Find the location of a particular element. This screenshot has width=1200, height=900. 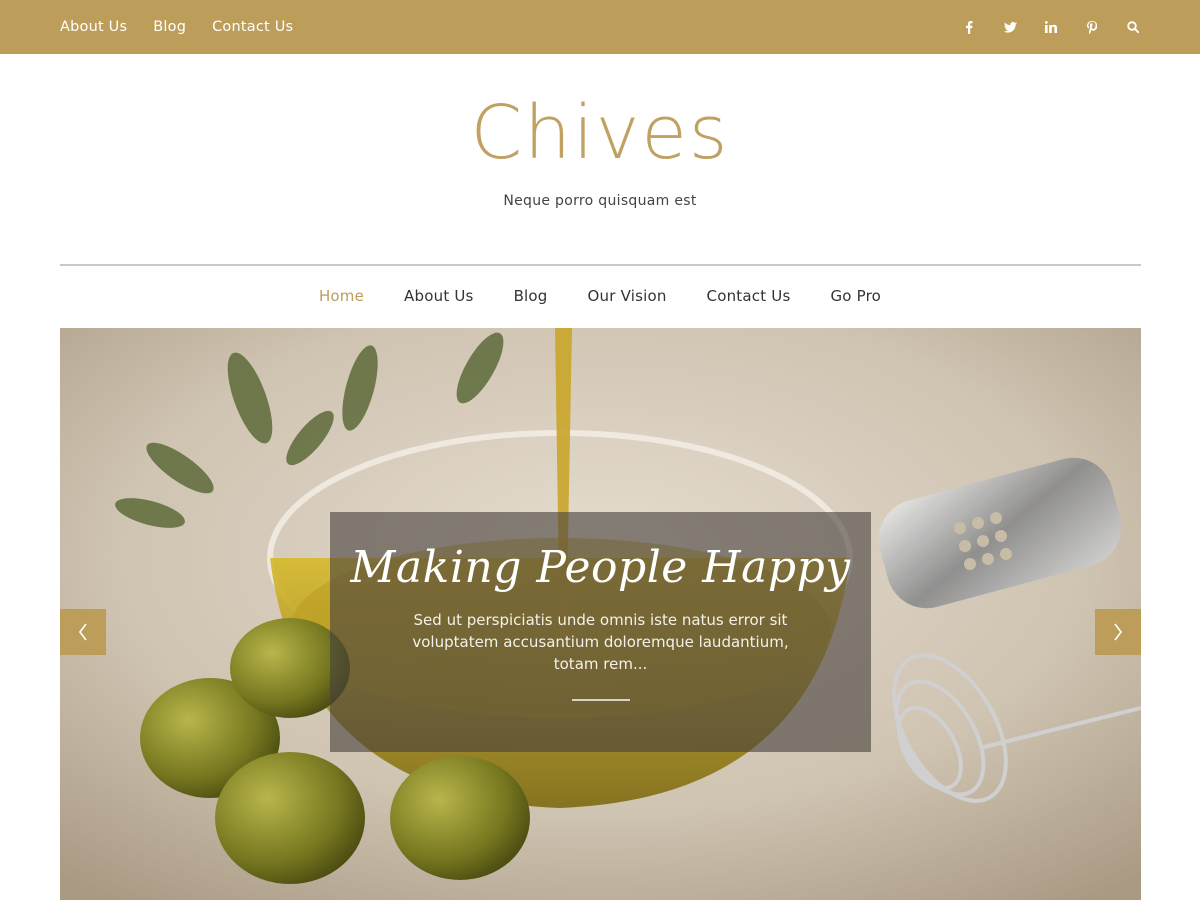

slide-title: Making People Happy is located at coordinates (600, 567).